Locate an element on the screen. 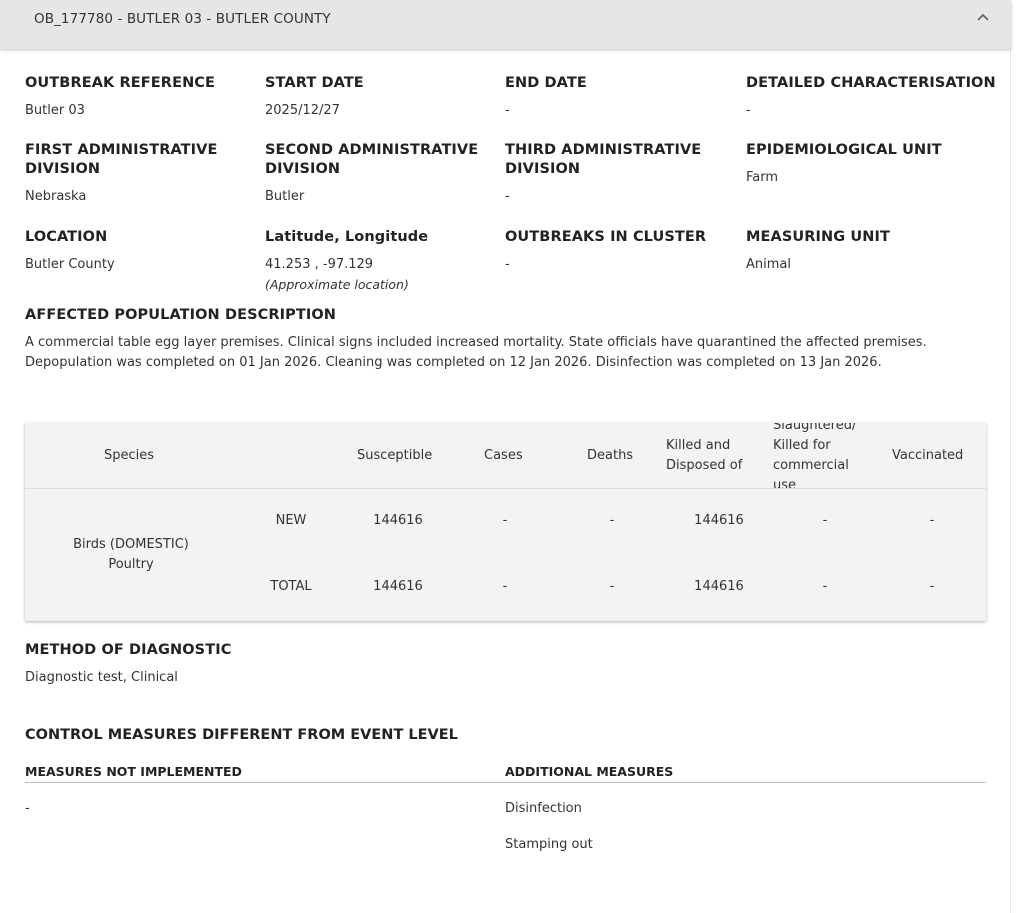 The image size is (1017, 913). third-admin-division-label-1: THIRD ADMINISTRATIVE is located at coordinates (603, 150).